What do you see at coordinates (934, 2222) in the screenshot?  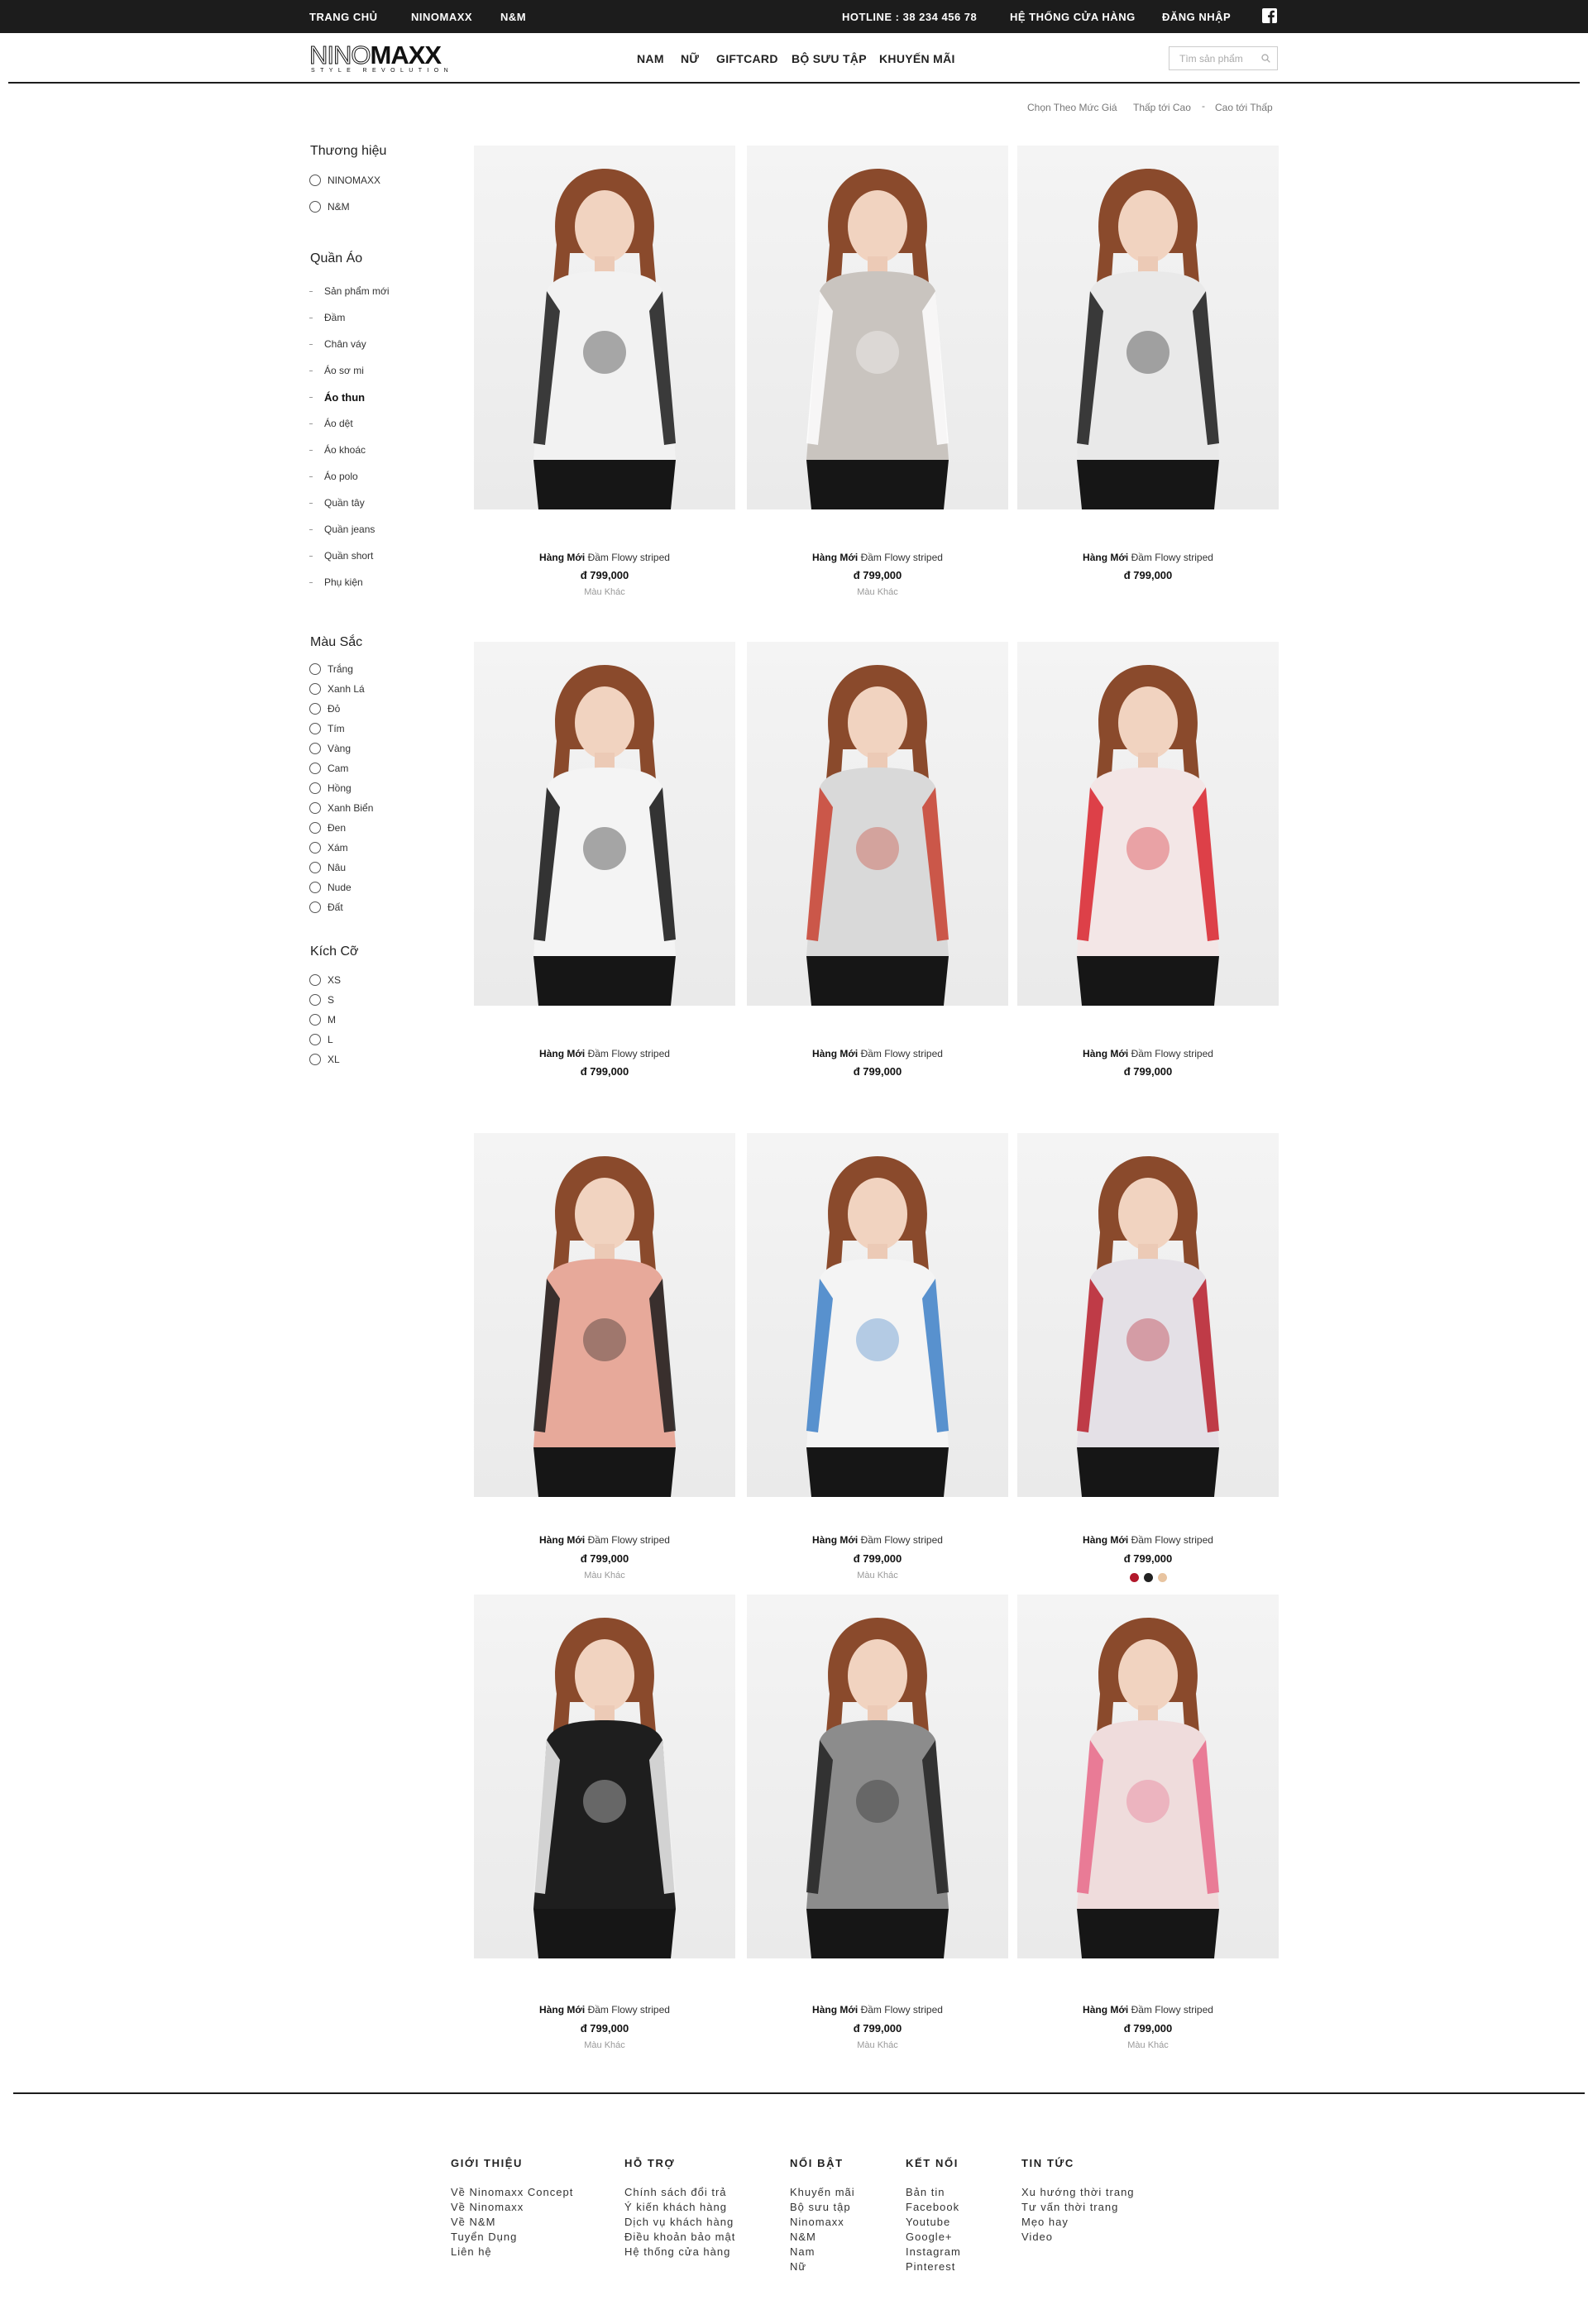 I see `footer-link: Youtube` at bounding box center [934, 2222].